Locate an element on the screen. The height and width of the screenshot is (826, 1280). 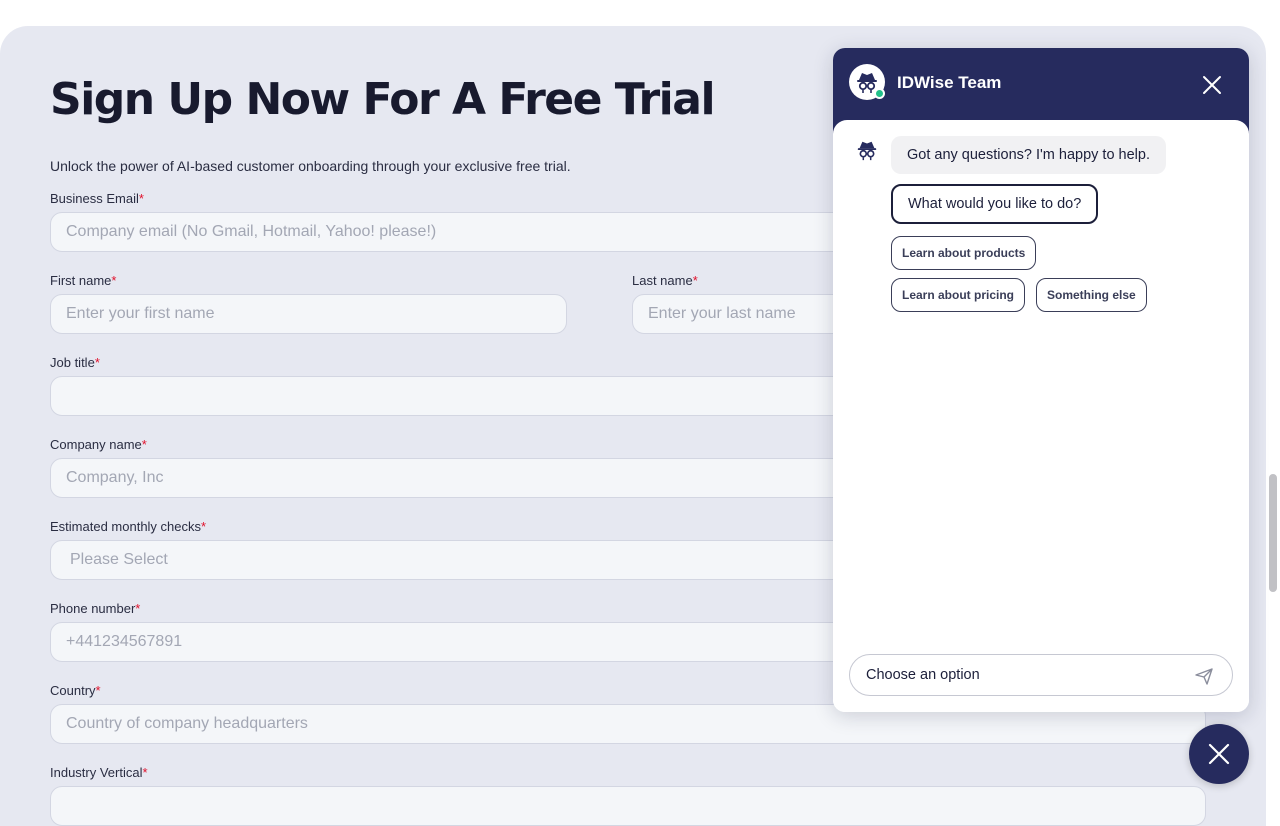
chat-launcher-button is located at coordinates (1219, 754).